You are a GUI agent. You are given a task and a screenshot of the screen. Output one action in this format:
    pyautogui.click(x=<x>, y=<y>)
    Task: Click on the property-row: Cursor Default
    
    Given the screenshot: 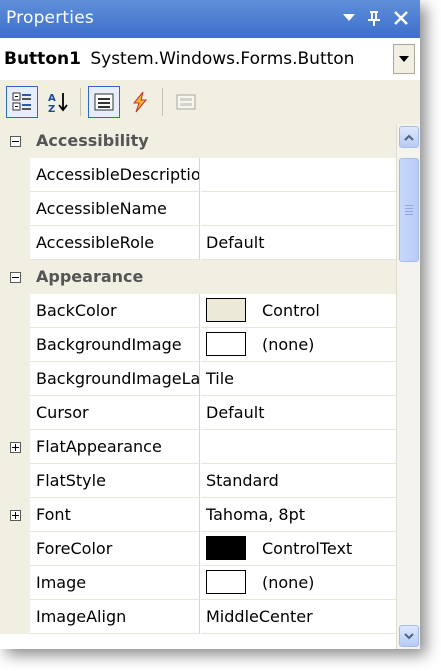 What is the action you would take?
    pyautogui.click(x=198, y=413)
    